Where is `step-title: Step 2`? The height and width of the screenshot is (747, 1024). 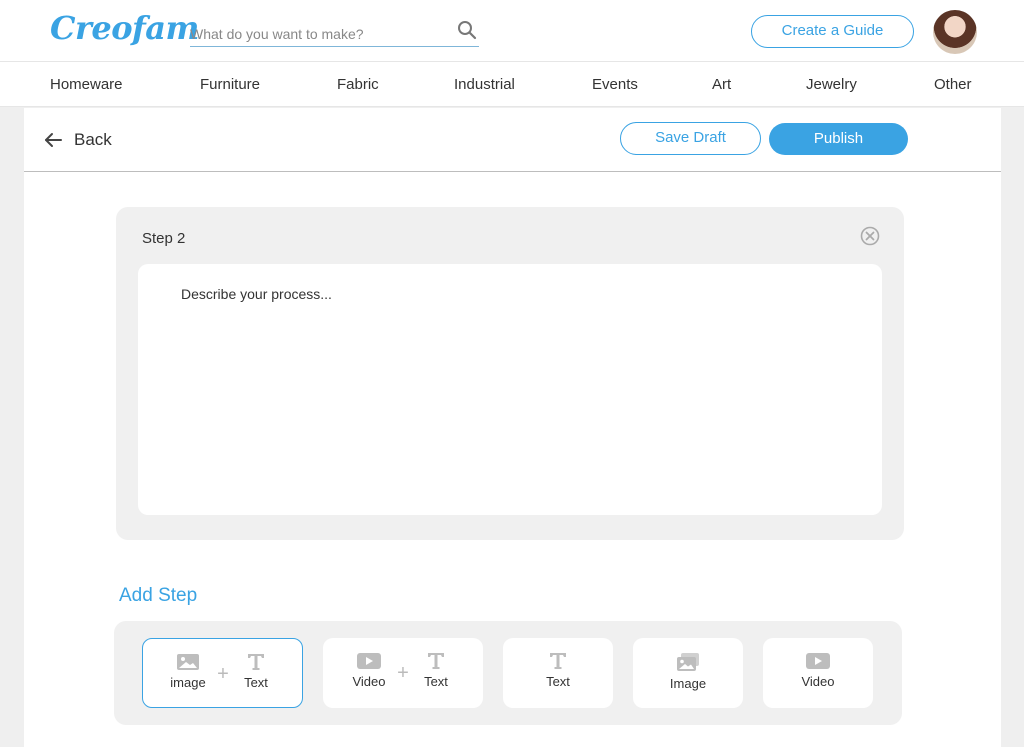
step-title: Step 2 is located at coordinates (164, 238).